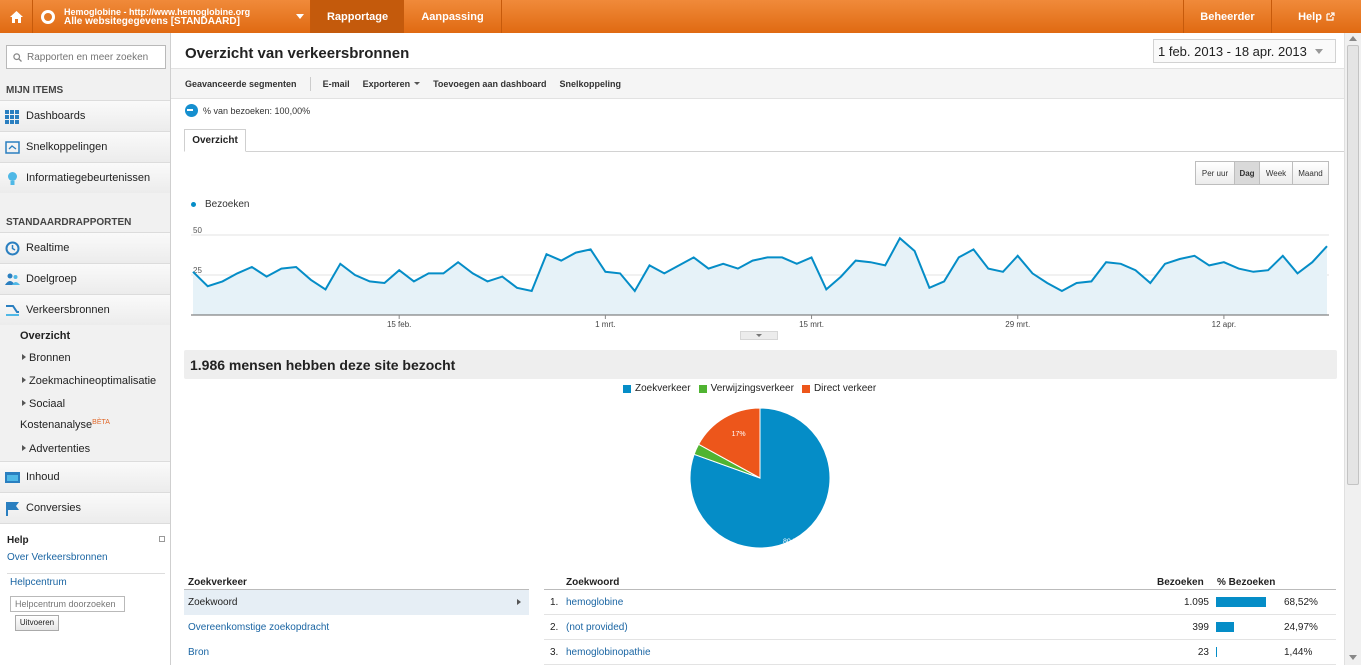 This screenshot has width=1361, height=665. What do you see at coordinates (69, 222) in the screenshot?
I see `section-standaardrapporten: STANDAARDRAPPORTEN` at bounding box center [69, 222].